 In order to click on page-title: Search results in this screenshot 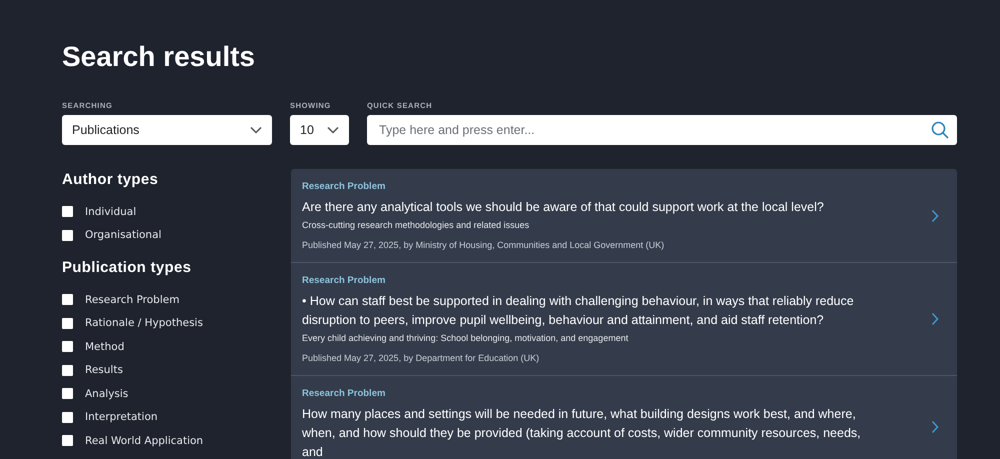, I will do `click(159, 57)`.